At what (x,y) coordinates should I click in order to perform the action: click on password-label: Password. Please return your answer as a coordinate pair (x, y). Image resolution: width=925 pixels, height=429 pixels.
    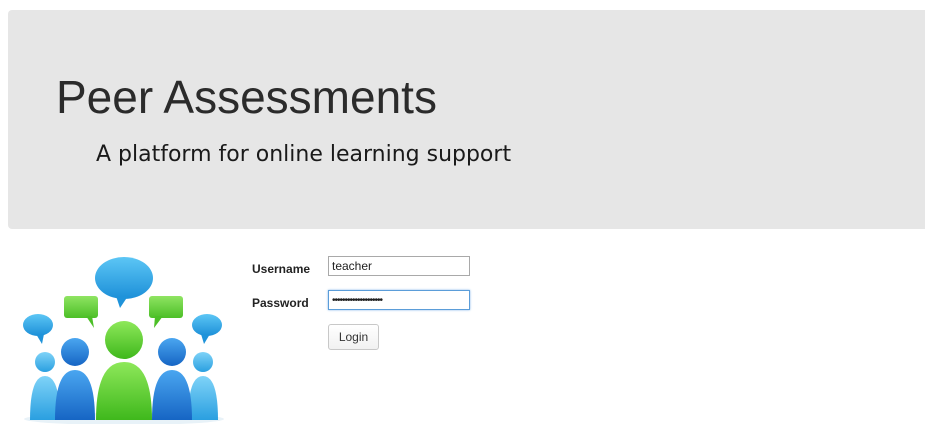
    Looking at the image, I should click on (280, 303).